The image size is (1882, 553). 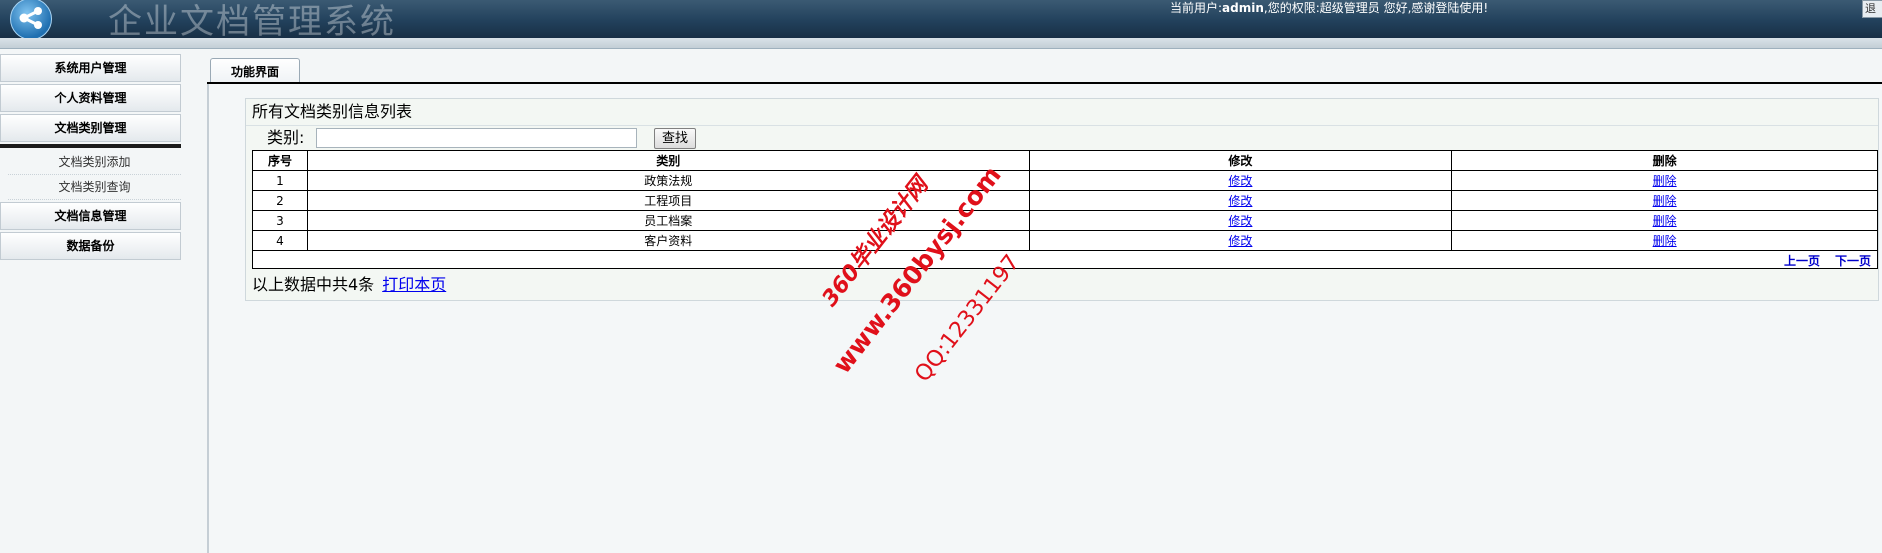 I want to click on user-prefix: 当前用户:, so click(x=1196, y=8).